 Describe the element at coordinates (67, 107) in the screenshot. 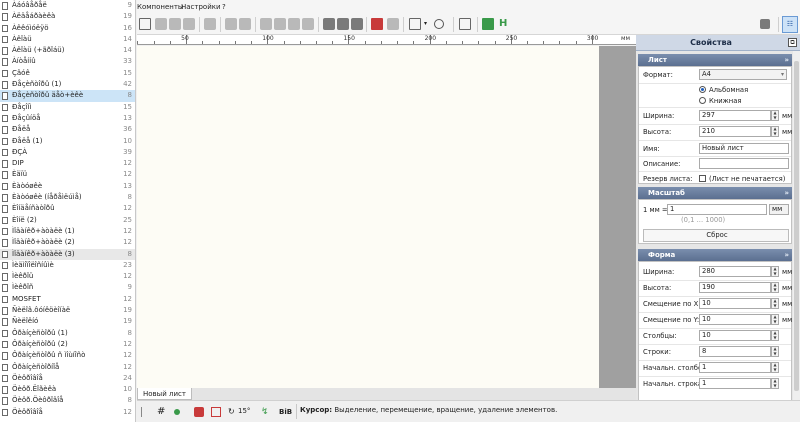

I see `list-item: Ðåçîíì 15` at that location.